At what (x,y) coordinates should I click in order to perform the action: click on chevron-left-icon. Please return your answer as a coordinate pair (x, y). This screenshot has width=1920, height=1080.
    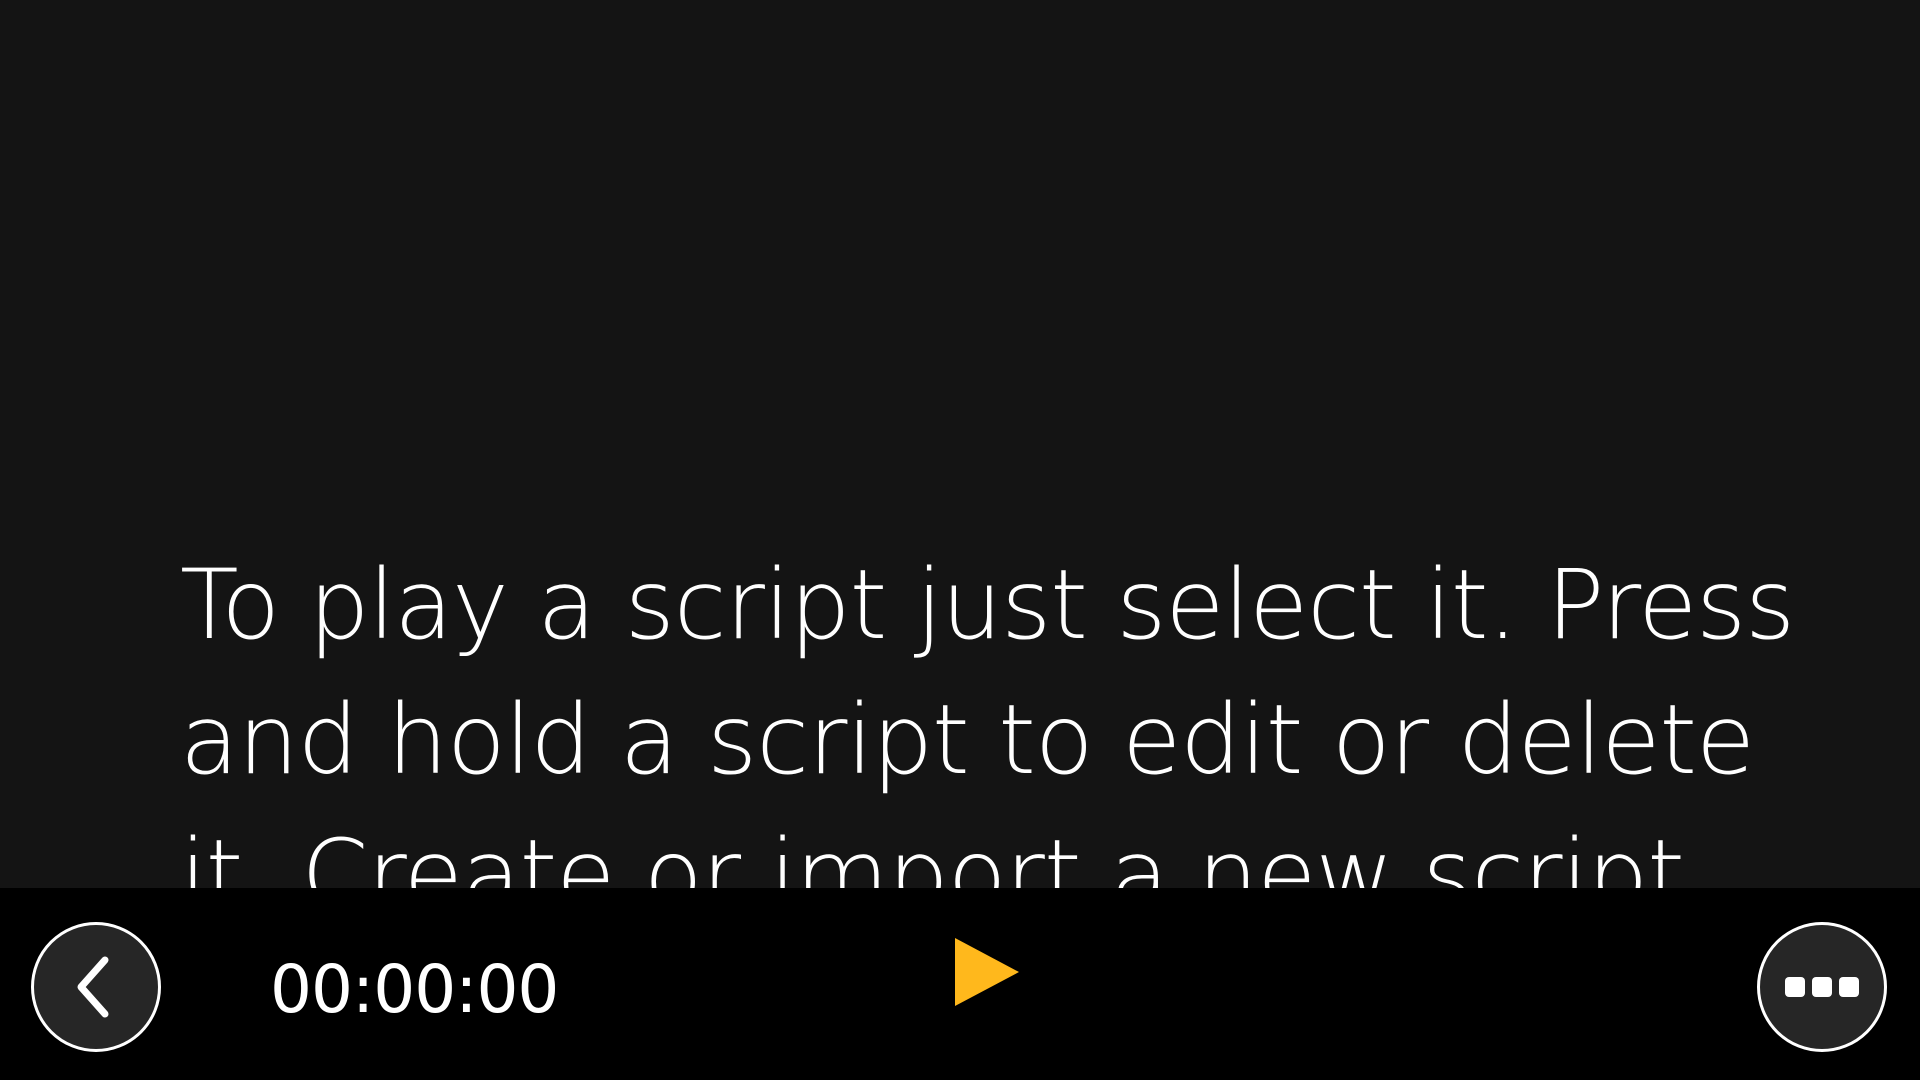
    Looking at the image, I should click on (93, 987).